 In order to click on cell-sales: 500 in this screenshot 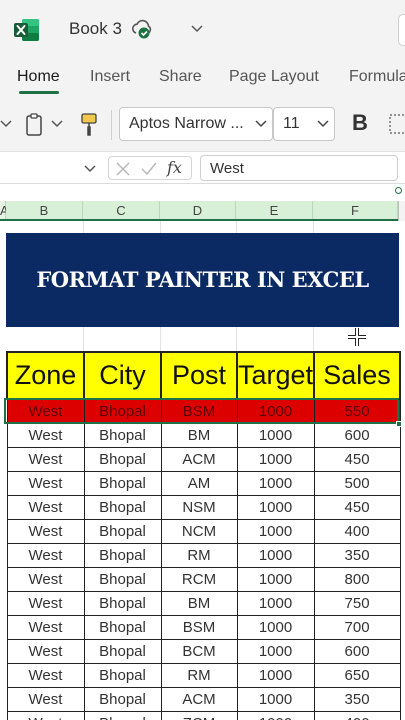, I will do `click(357, 483)`.